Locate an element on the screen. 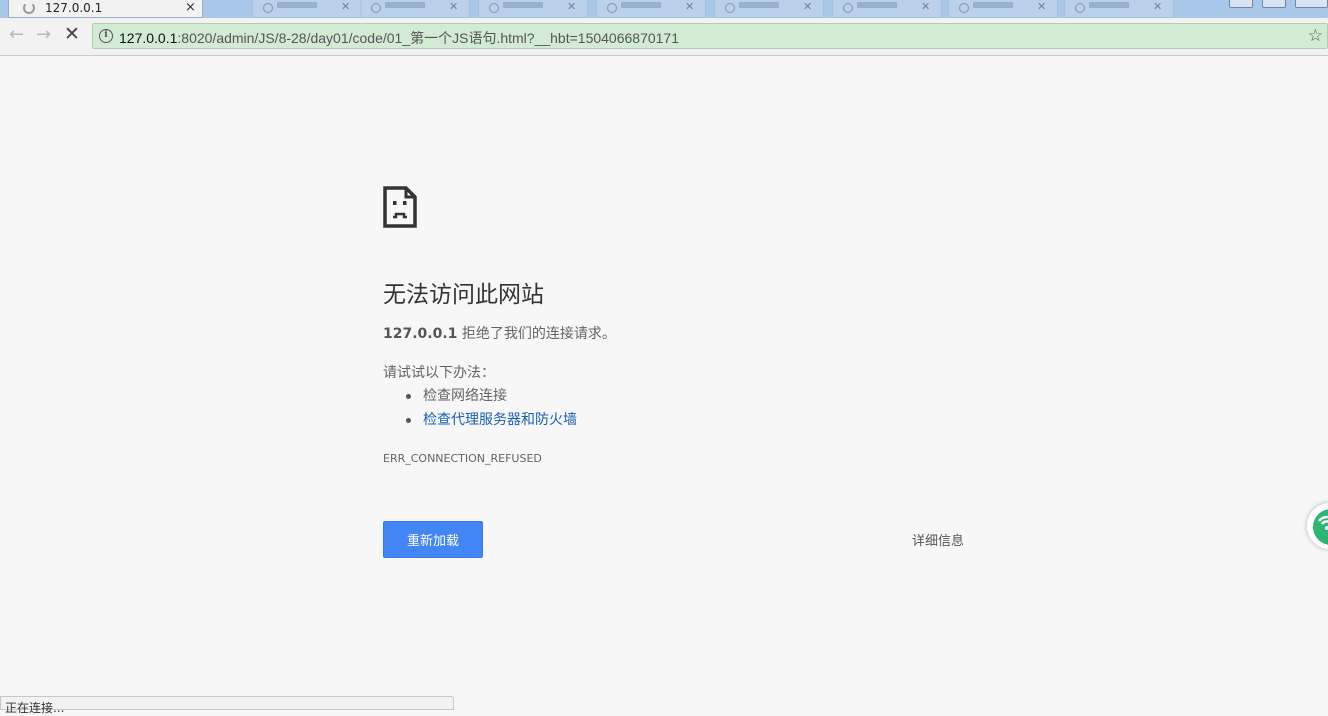 The height and width of the screenshot is (716, 1328). list-item: 检查代理服务器和防火墙 is located at coordinates (490, 421).